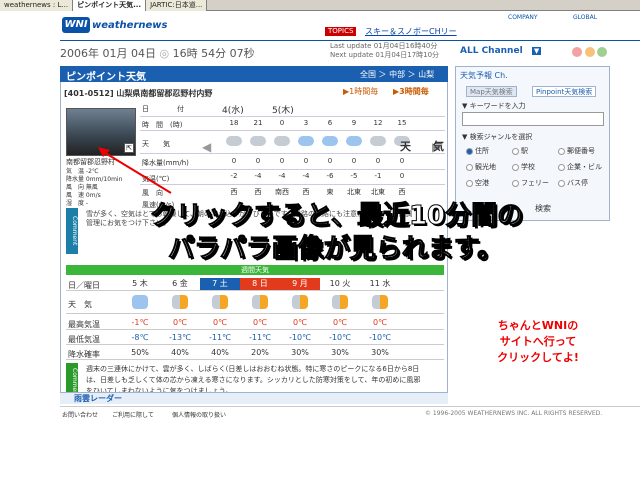  I want to click on genre-radio: 学校, so click(523, 167).